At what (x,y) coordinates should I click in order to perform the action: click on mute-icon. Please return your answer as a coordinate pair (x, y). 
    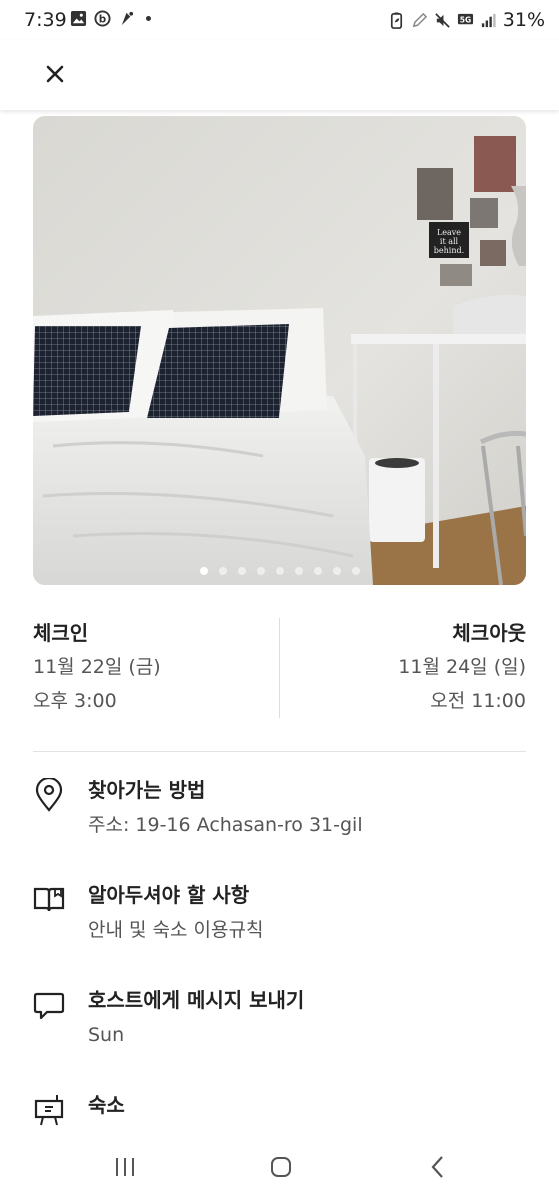
    Looking at the image, I should click on (442, 20).